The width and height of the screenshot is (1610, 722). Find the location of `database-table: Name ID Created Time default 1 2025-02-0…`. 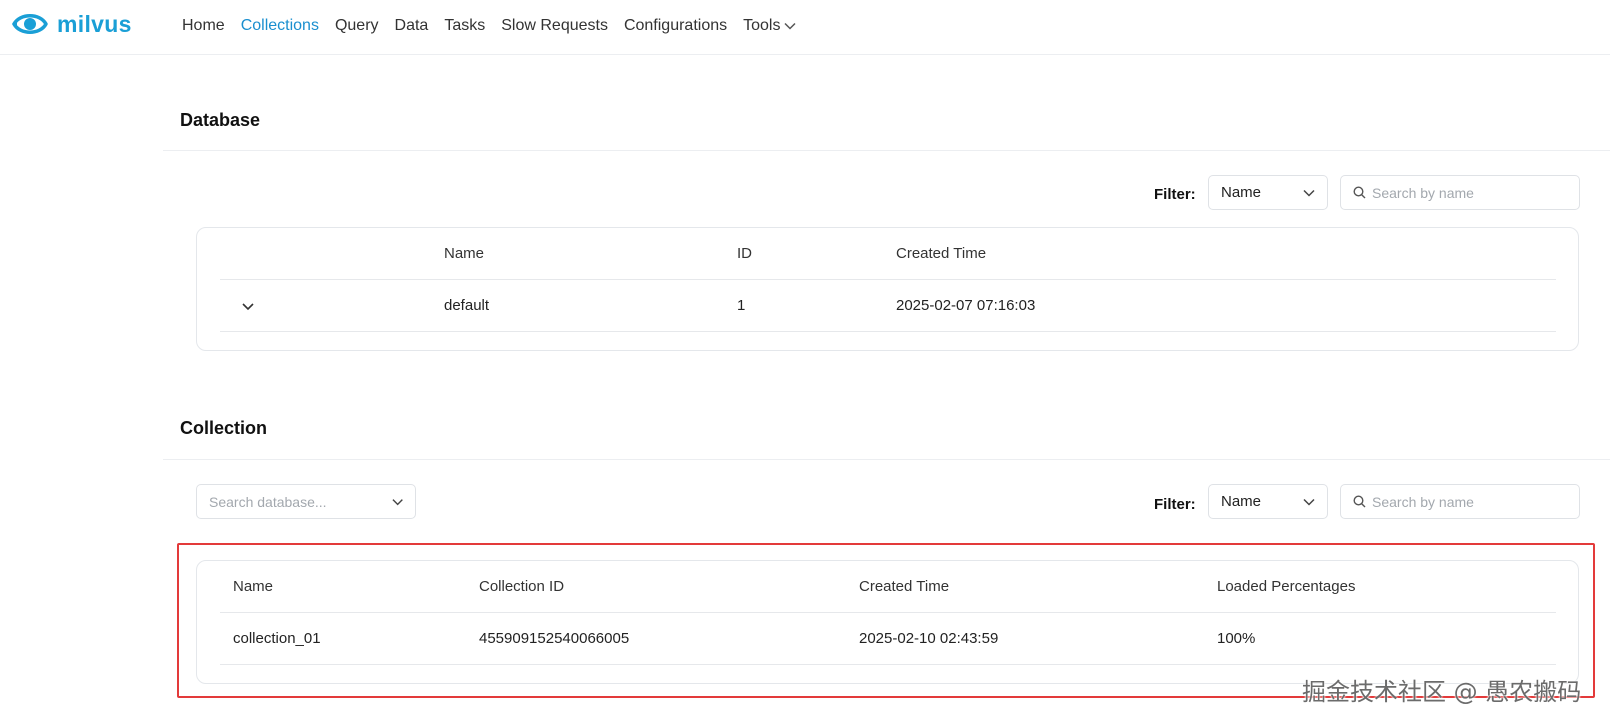

database-table: Name ID Created Time default 1 2025-02-0… is located at coordinates (888, 280).